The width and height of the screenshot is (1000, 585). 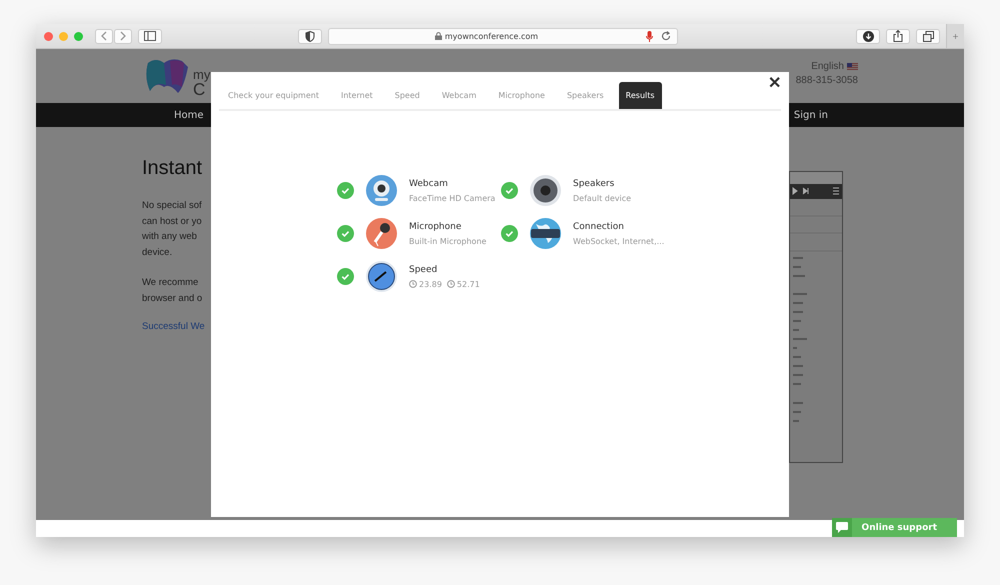 I want to click on result-title: Connection, so click(x=599, y=227).